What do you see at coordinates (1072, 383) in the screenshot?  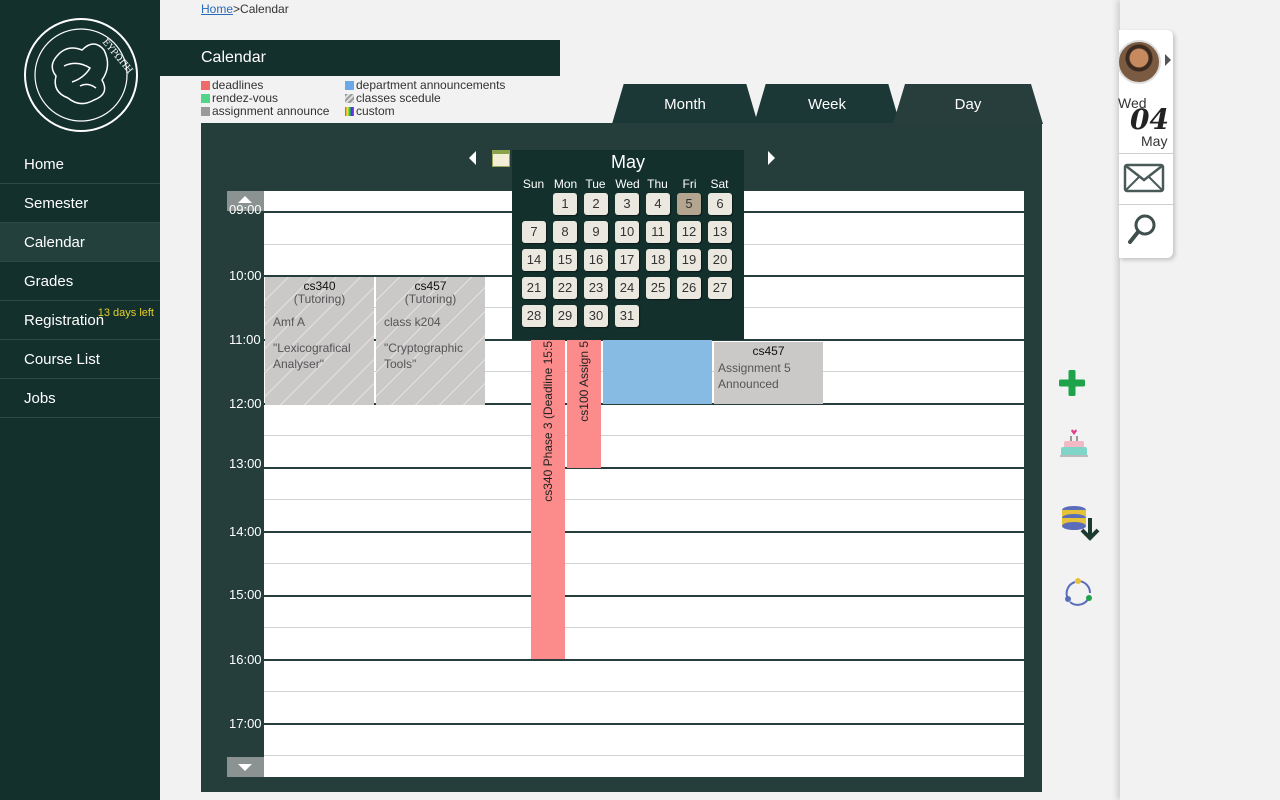 I see `add-icon` at bounding box center [1072, 383].